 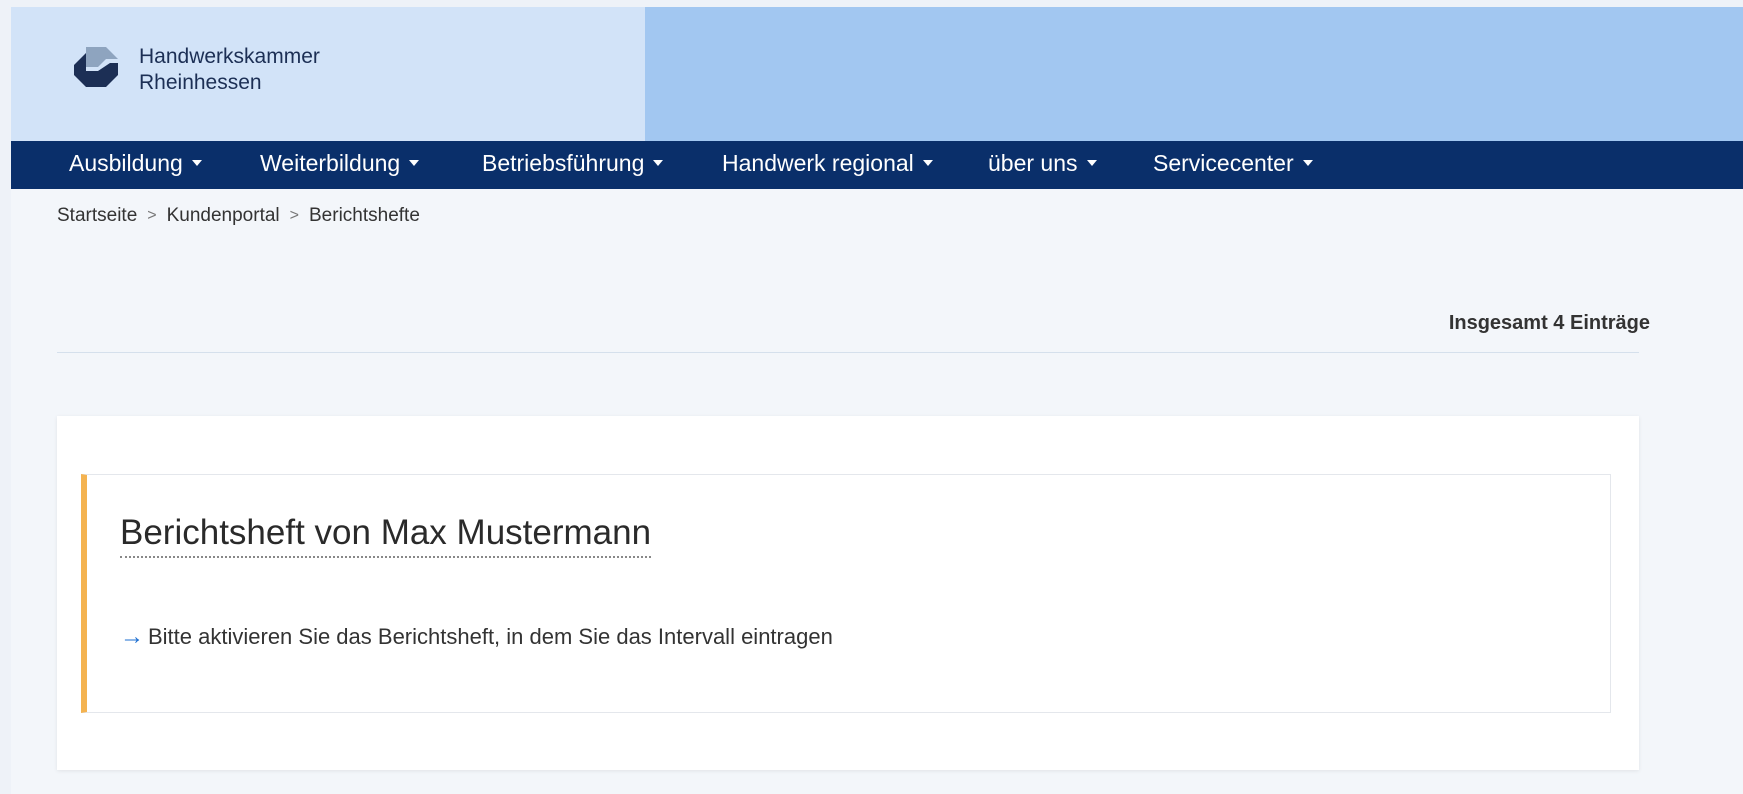 I want to click on entry-count: Insgesamt 4 Einträge, so click(x=1549, y=323).